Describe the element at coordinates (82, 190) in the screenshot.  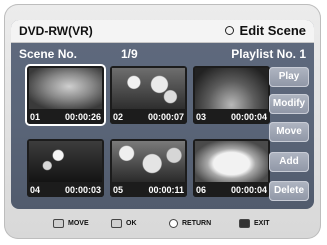
I see `scene-duration: 00:00:03` at that location.